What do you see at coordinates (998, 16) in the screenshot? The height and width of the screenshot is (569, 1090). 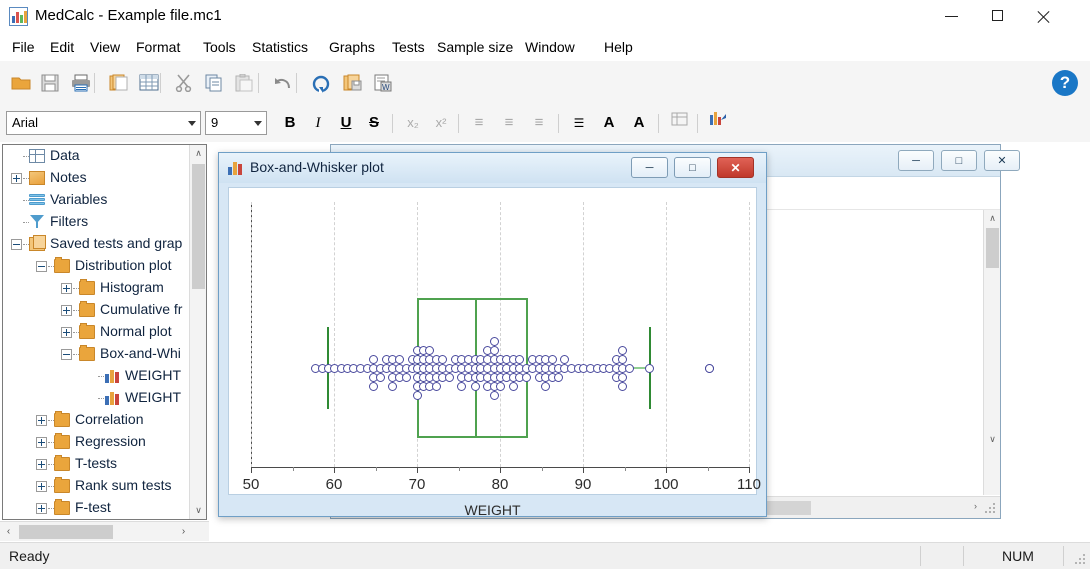 I see `window-maximize-button` at bounding box center [998, 16].